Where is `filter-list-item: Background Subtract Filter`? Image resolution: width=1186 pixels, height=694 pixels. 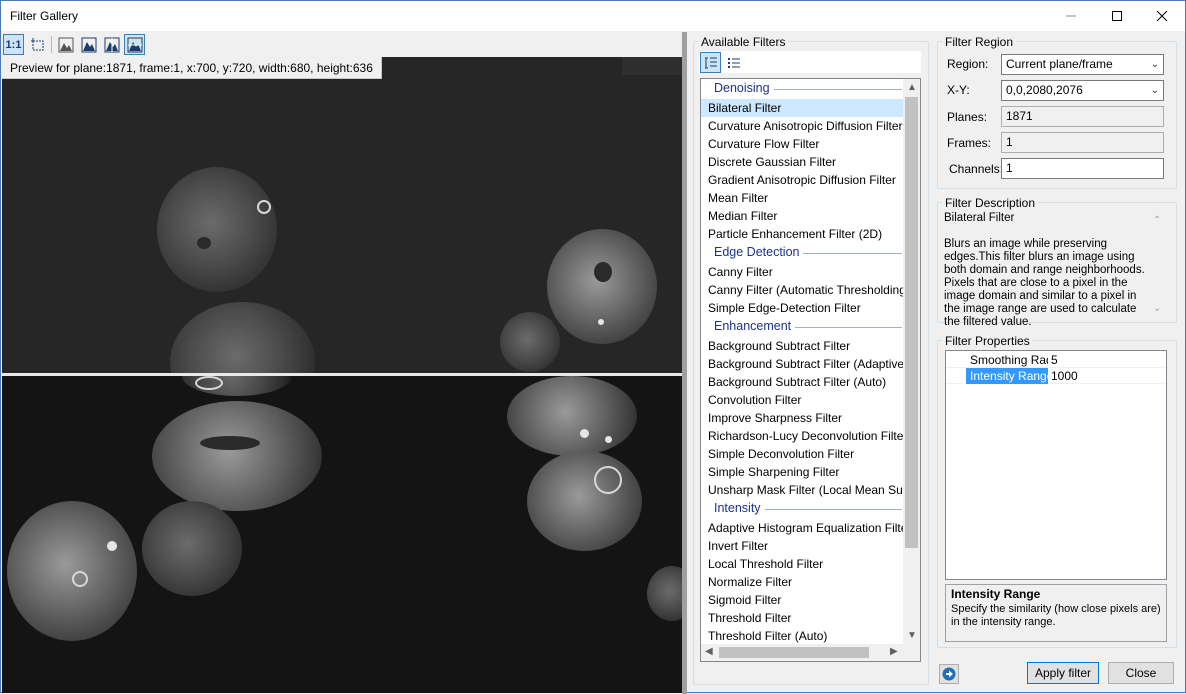
filter-list-item: Background Subtract Filter is located at coordinates (802, 346).